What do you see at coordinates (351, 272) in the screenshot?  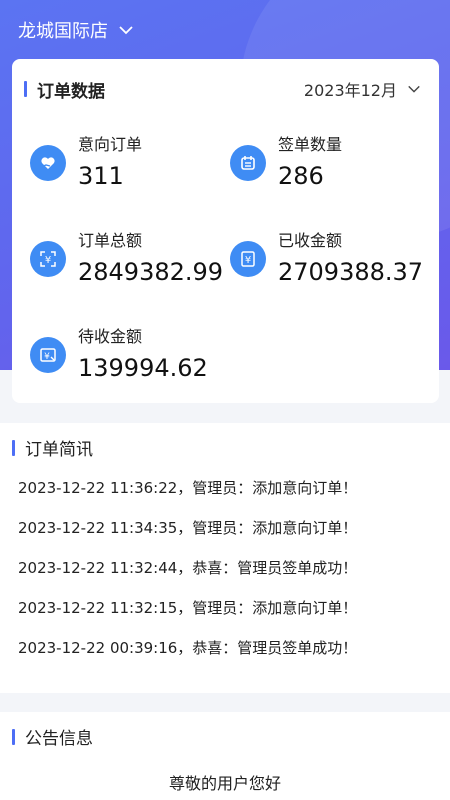 I see `stat-value: 2709388.37` at bounding box center [351, 272].